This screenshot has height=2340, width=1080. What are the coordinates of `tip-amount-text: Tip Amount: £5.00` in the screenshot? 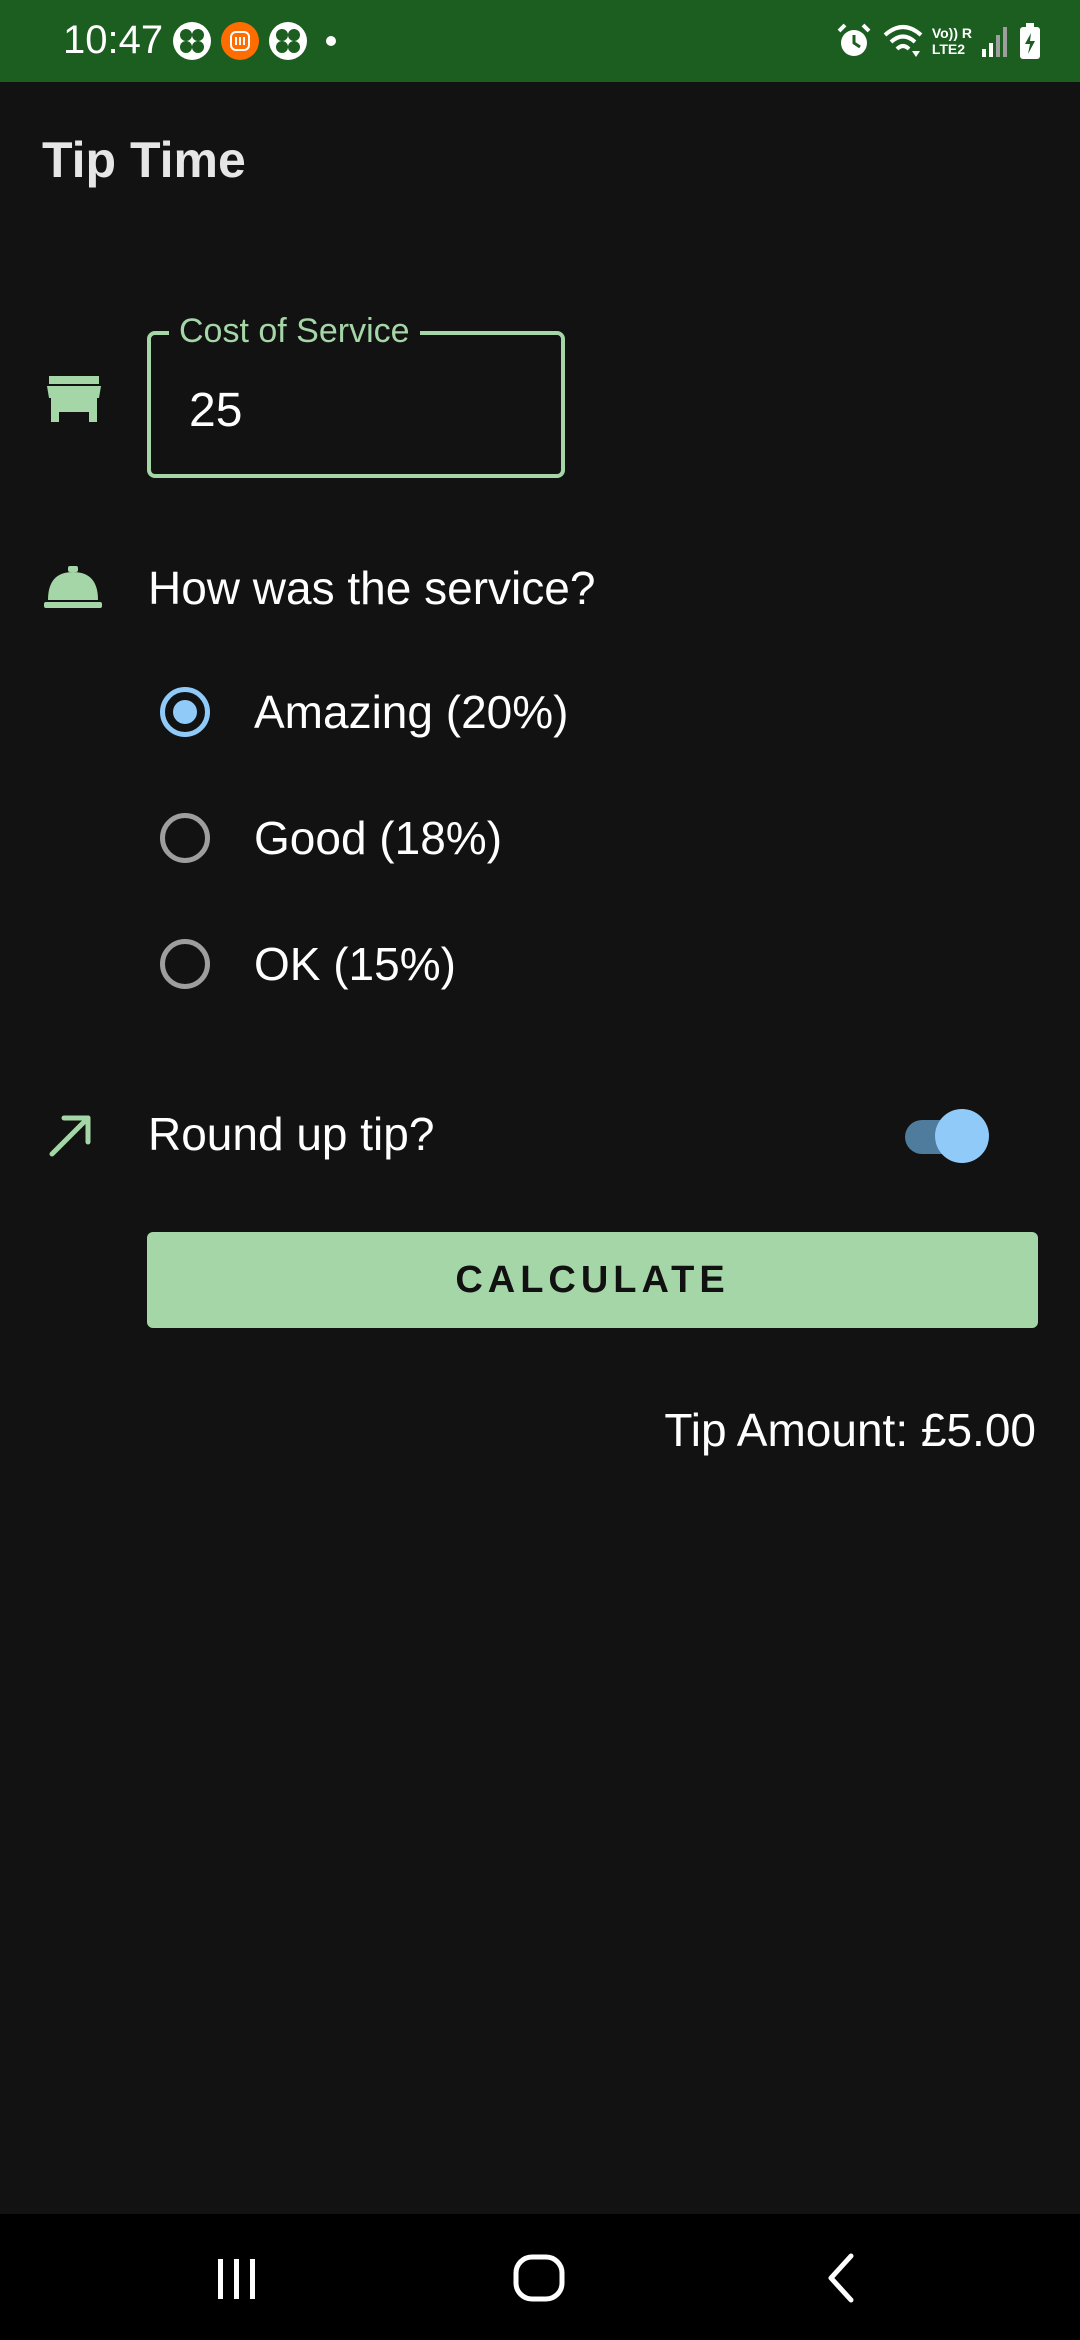 It's located at (850, 1430).